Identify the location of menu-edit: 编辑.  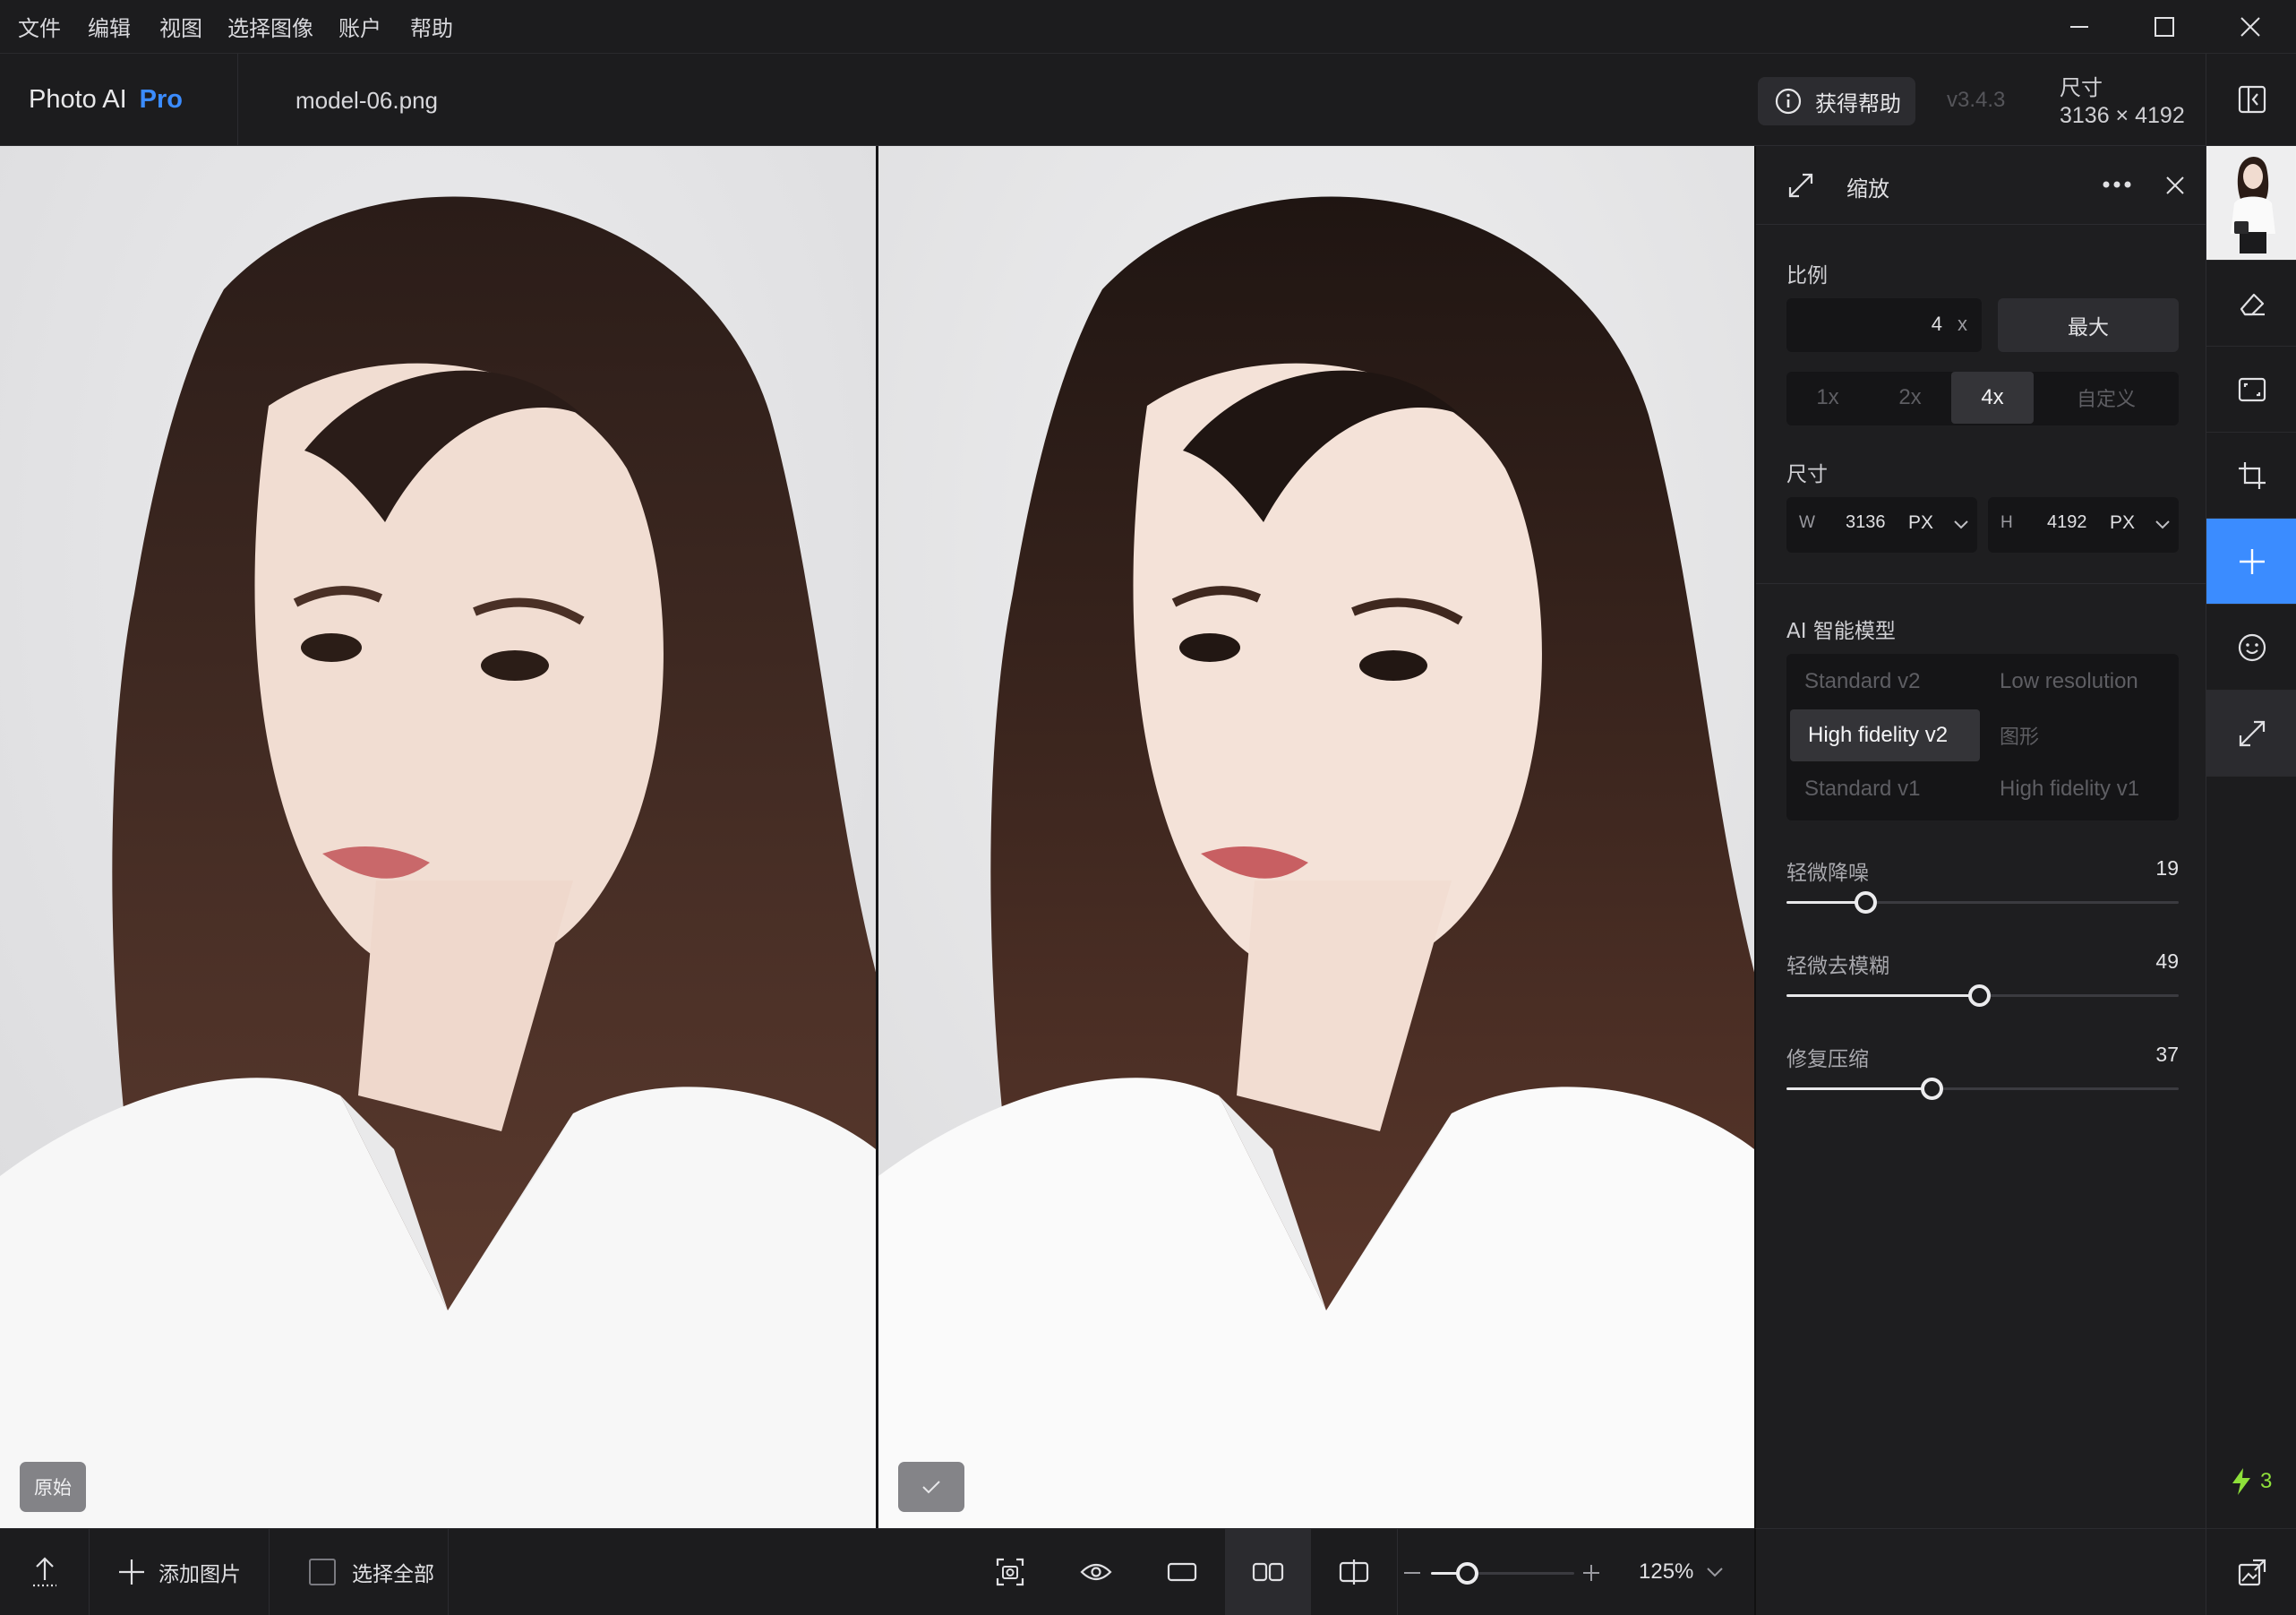
(109, 27).